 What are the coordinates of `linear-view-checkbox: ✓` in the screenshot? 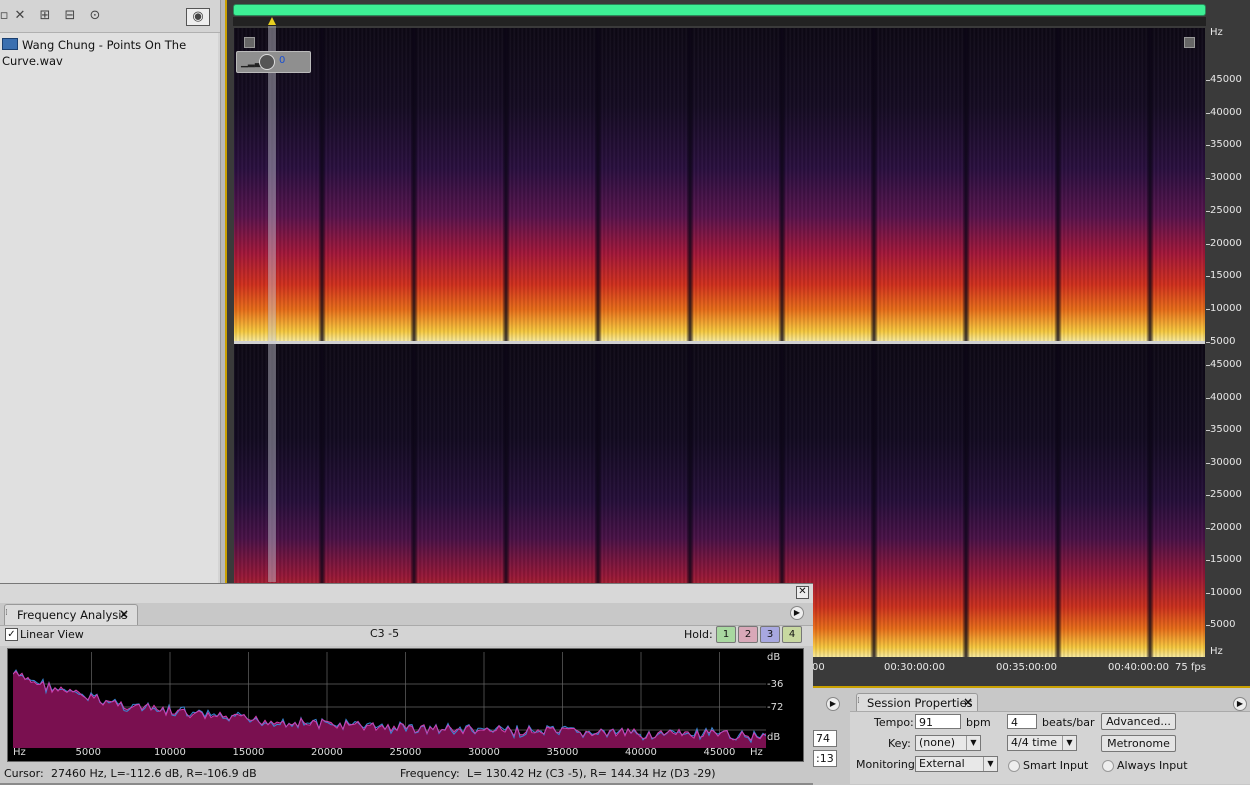 It's located at (11, 634).